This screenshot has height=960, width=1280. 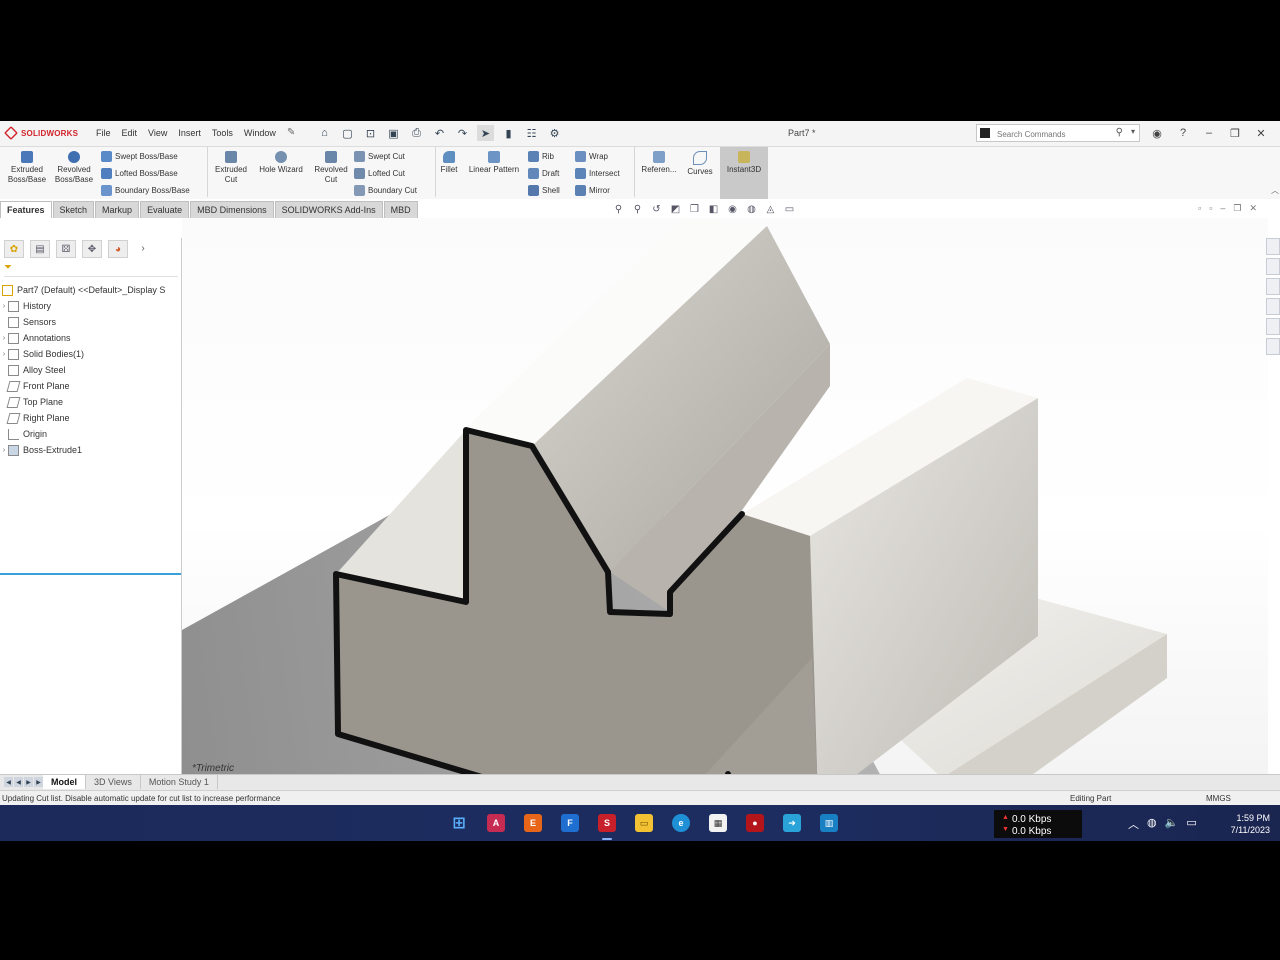 What do you see at coordinates (675, 209) in the screenshot?
I see `section-view-icon: ◩` at bounding box center [675, 209].